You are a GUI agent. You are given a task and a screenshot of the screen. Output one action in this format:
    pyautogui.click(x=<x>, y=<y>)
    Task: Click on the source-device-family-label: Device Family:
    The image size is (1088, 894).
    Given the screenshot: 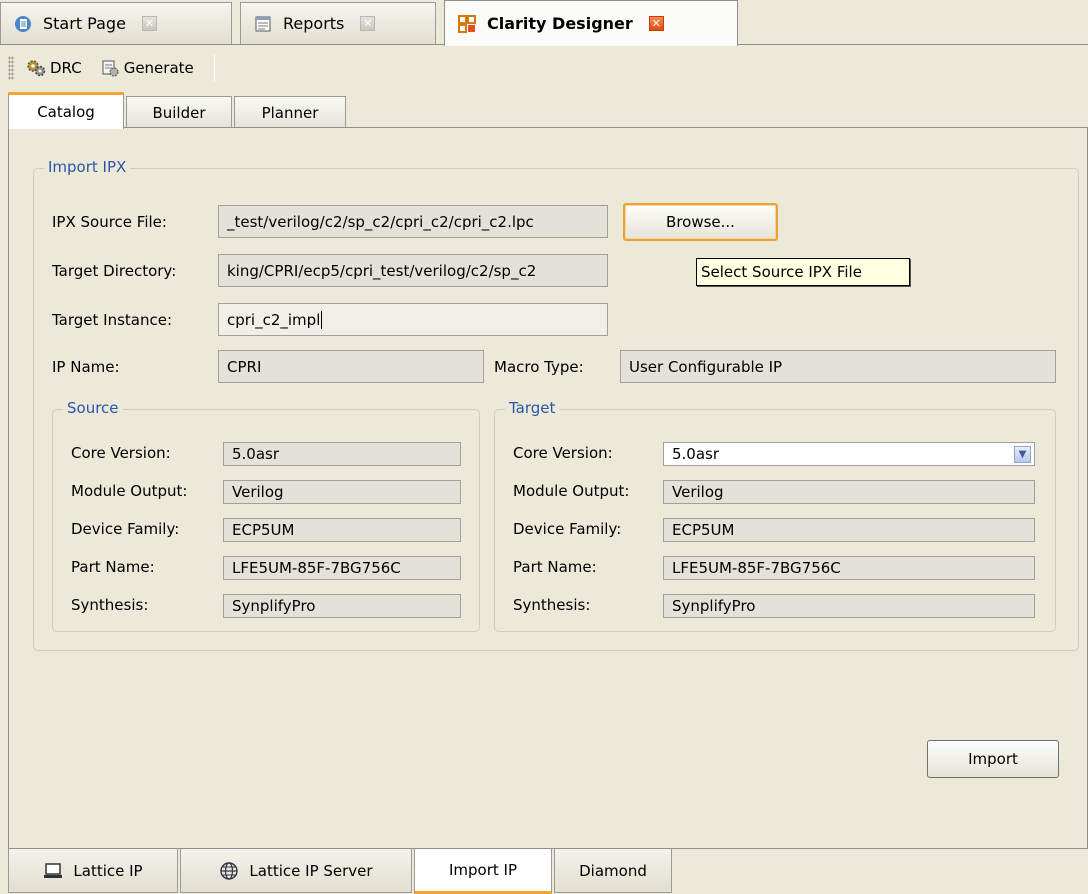 What is the action you would take?
    pyautogui.click(x=125, y=529)
    